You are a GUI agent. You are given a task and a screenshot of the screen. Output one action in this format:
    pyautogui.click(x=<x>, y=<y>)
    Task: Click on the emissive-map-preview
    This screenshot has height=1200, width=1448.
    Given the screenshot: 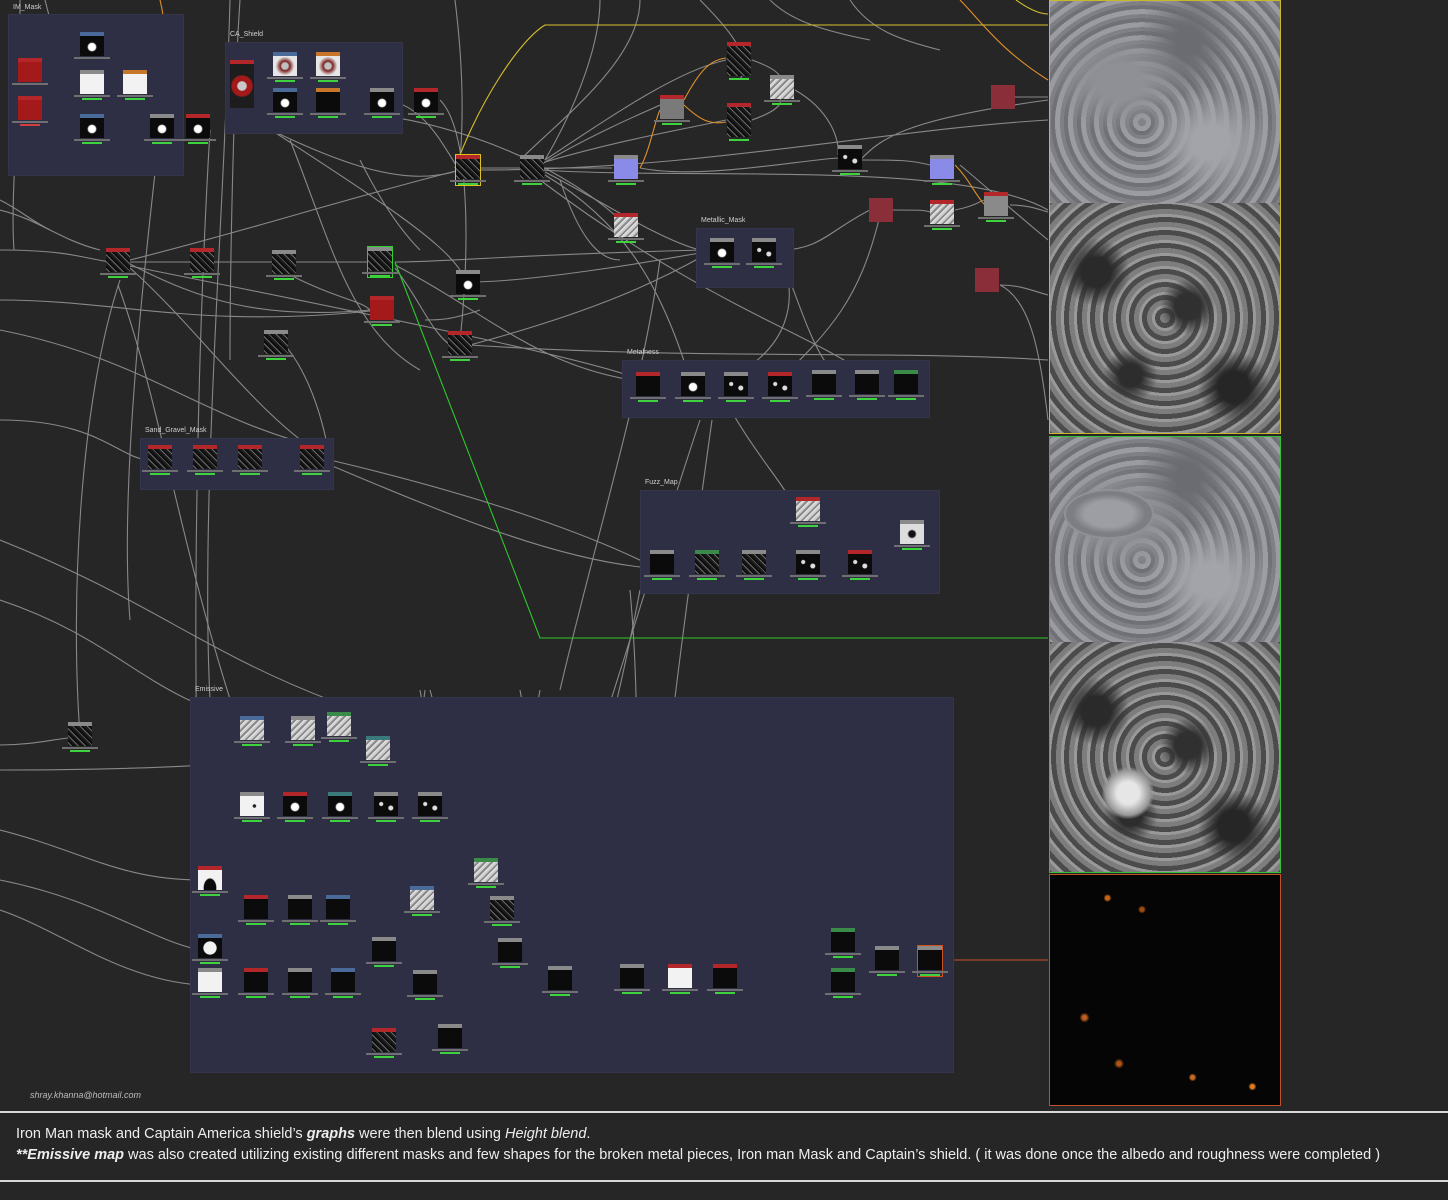 What is the action you would take?
    pyautogui.click(x=1165, y=990)
    